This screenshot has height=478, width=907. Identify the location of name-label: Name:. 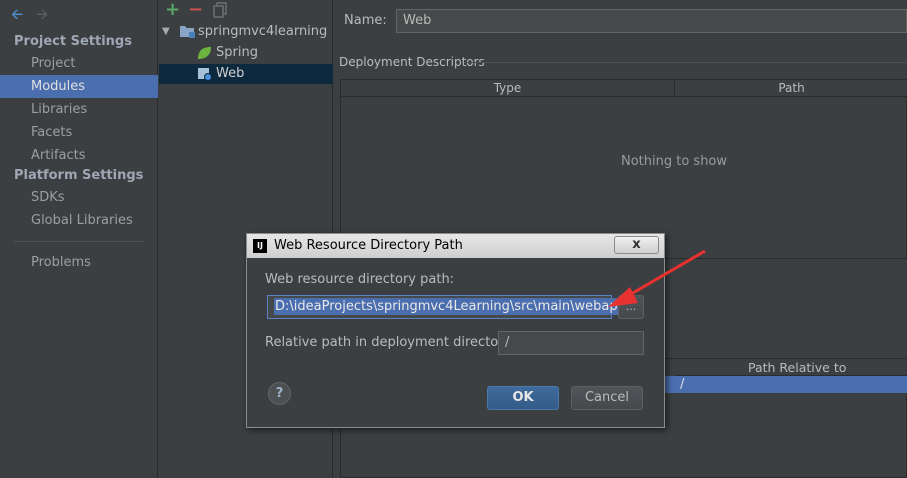
(365, 20).